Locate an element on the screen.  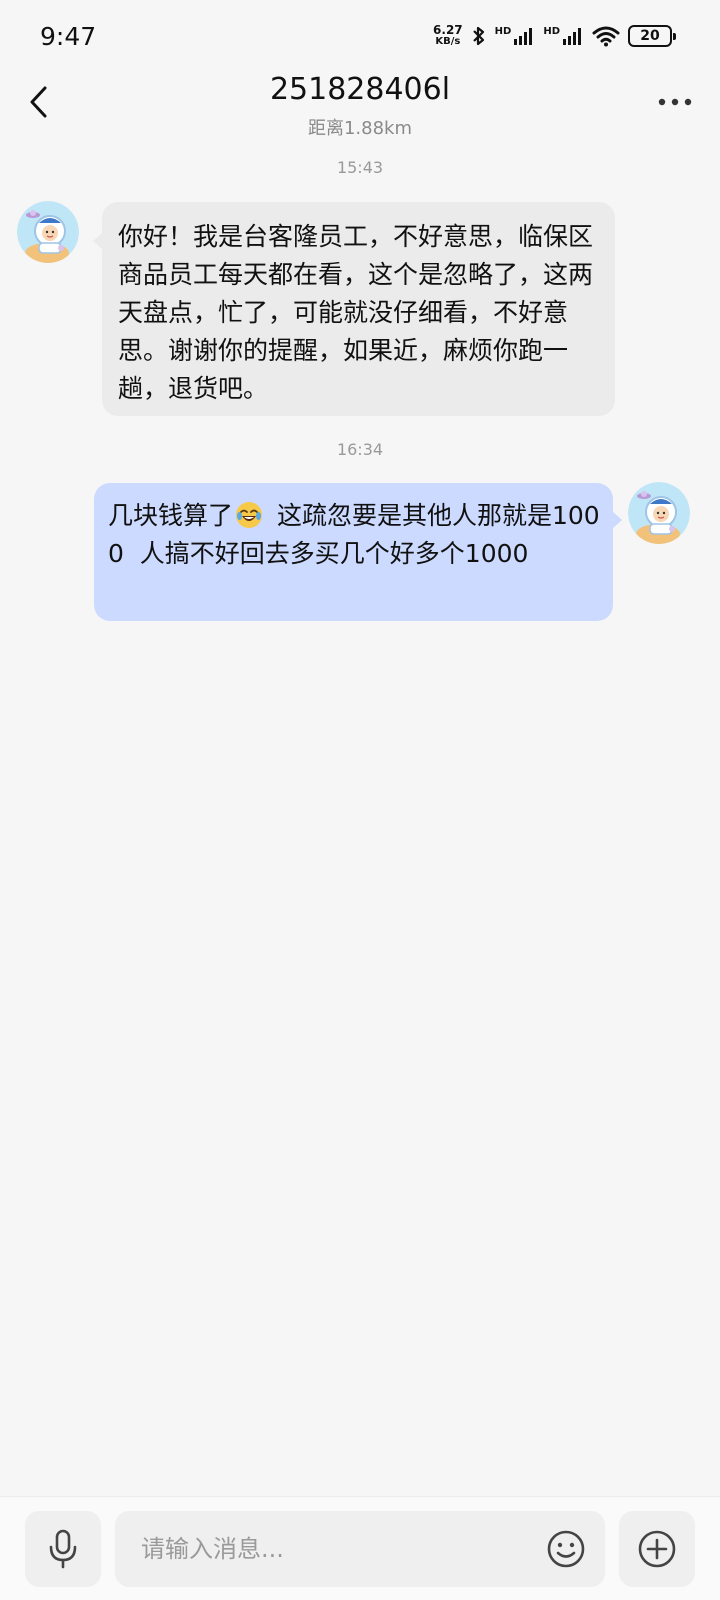
distance-label: 距离1.88km is located at coordinates (360, 128).